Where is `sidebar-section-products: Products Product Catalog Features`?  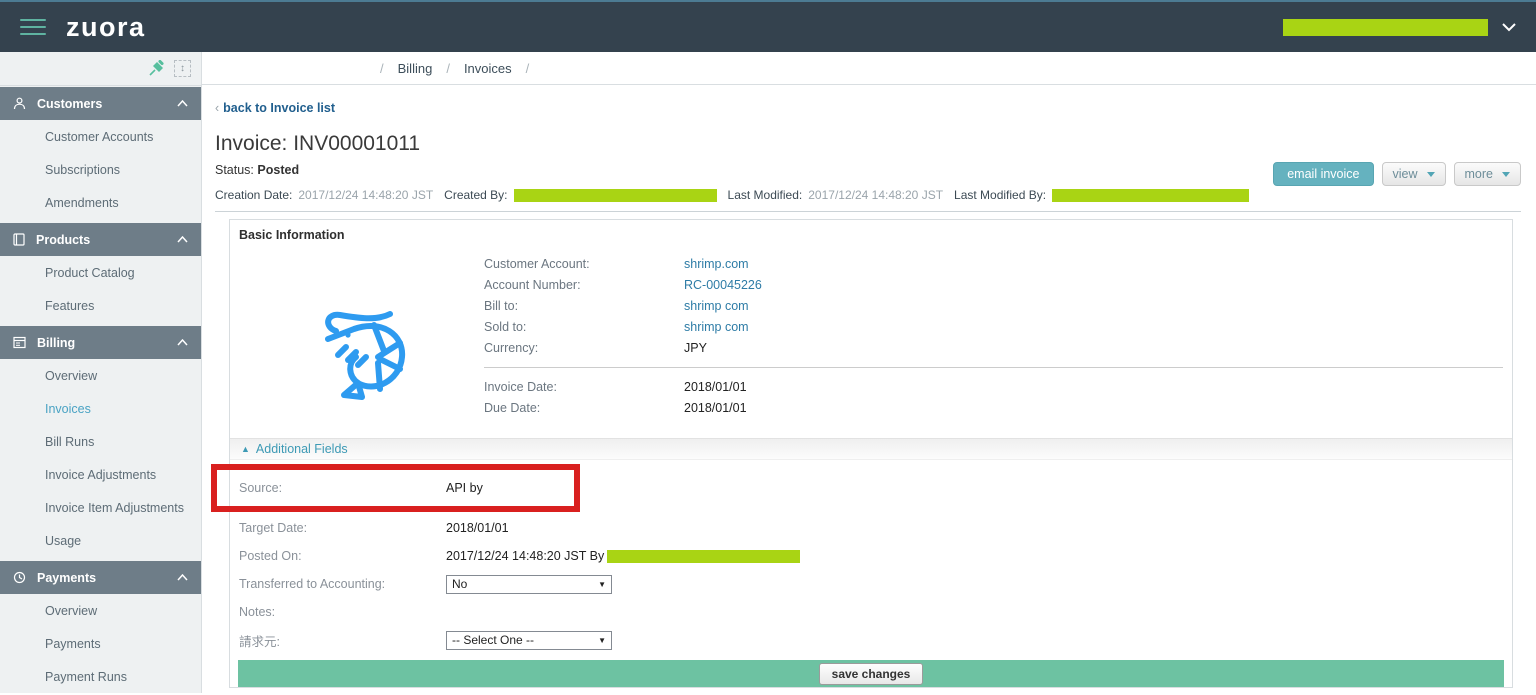 sidebar-section-products: Products Product Catalog Features is located at coordinates (100, 272).